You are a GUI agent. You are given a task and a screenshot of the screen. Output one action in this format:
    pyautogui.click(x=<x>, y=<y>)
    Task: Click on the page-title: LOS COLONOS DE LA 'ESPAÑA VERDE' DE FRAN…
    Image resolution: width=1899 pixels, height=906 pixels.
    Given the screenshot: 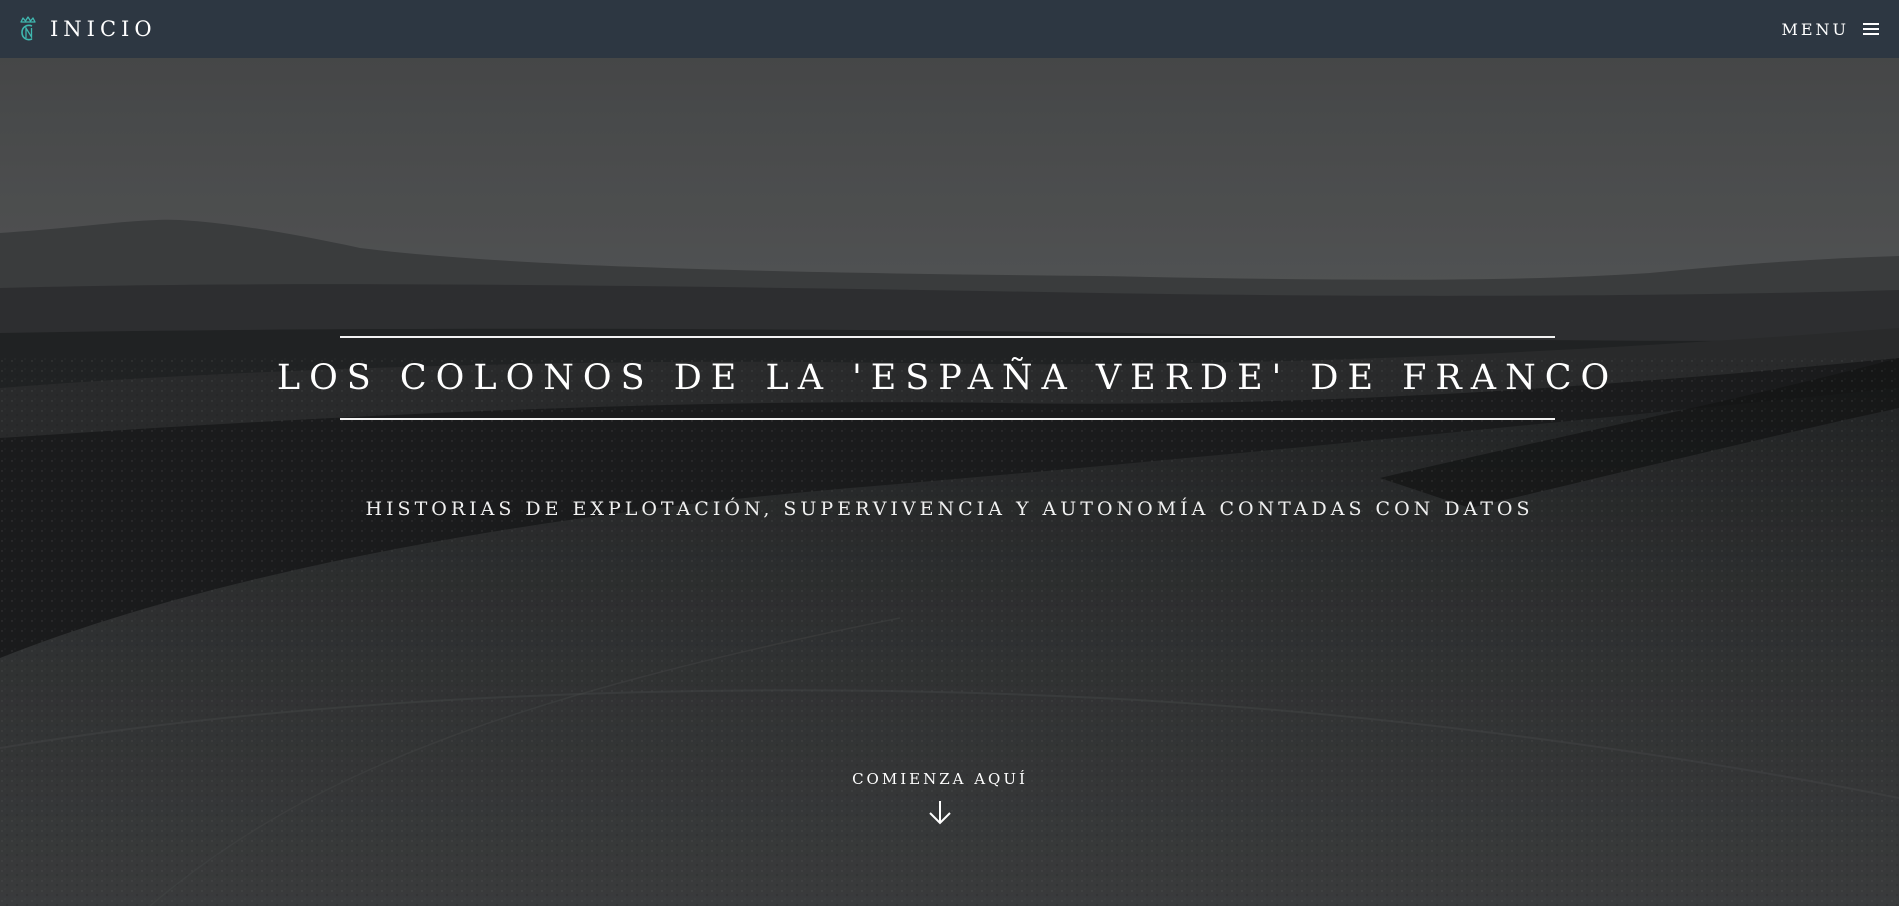 What is the action you would take?
    pyautogui.click(x=947, y=378)
    